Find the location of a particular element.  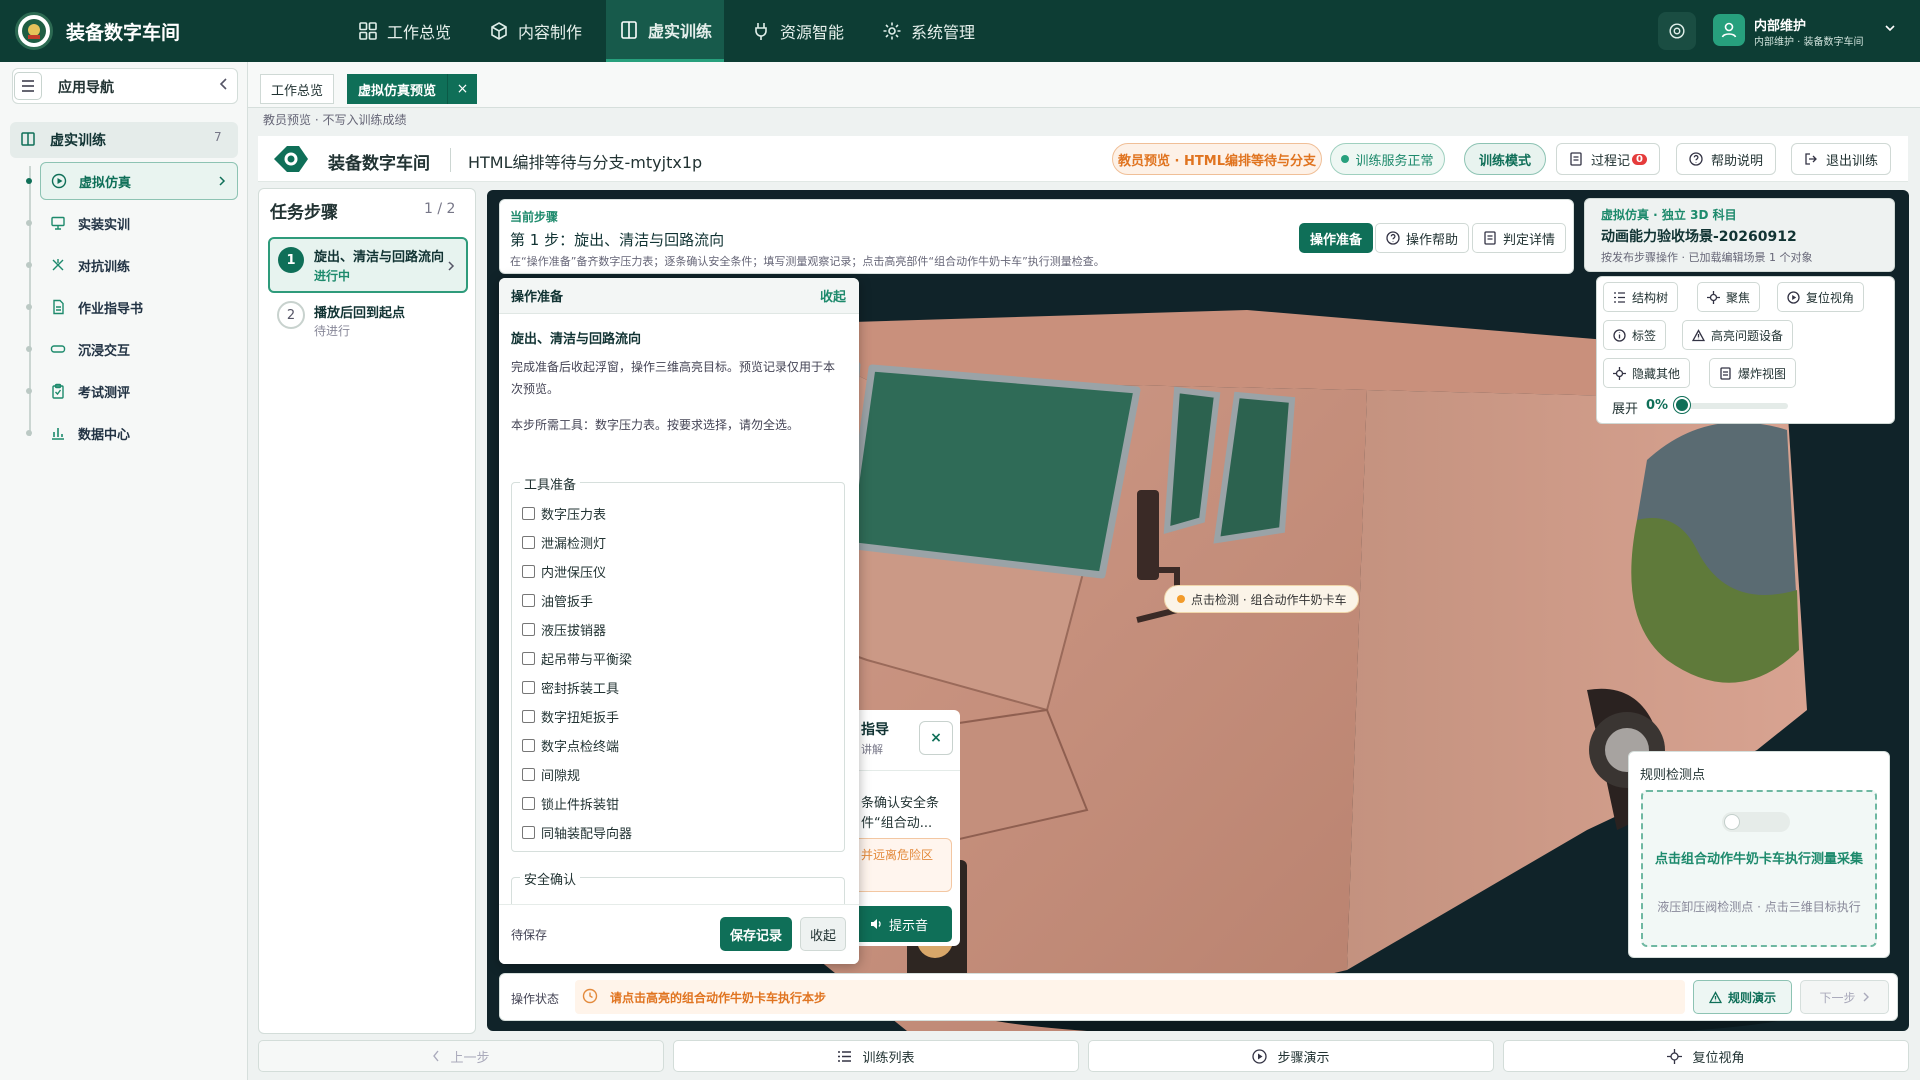

tool-checkbox: 液压拔销器 is located at coordinates (564, 629).